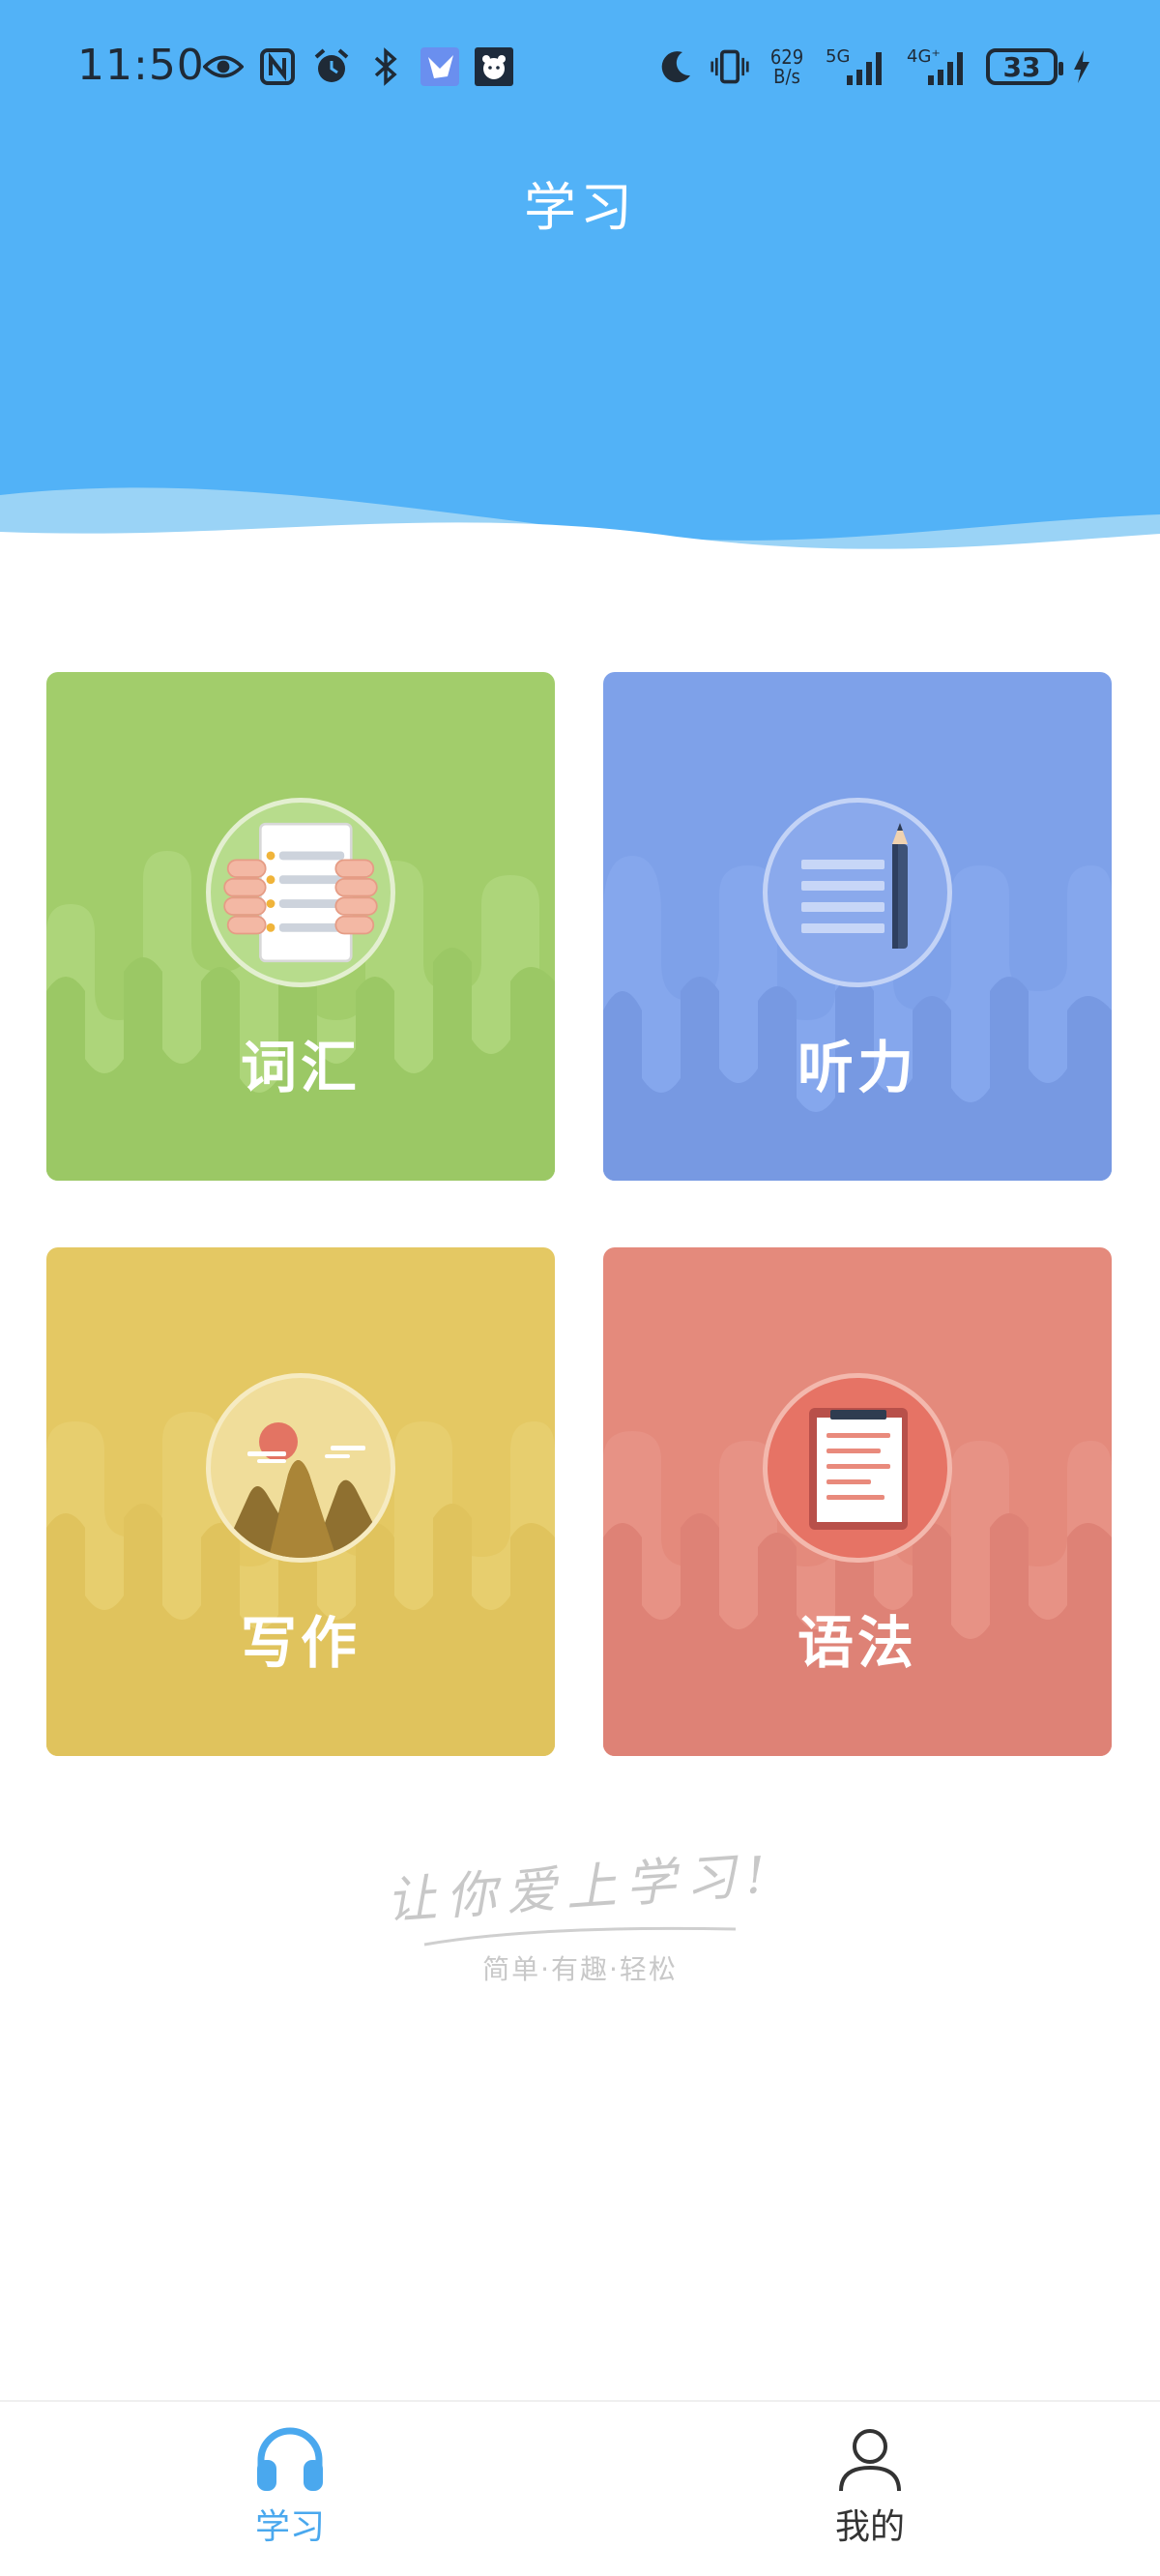 Image resolution: width=1160 pixels, height=2576 pixels. What do you see at coordinates (857, 1067) in the screenshot?
I see `listening-label: 听力` at bounding box center [857, 1067].